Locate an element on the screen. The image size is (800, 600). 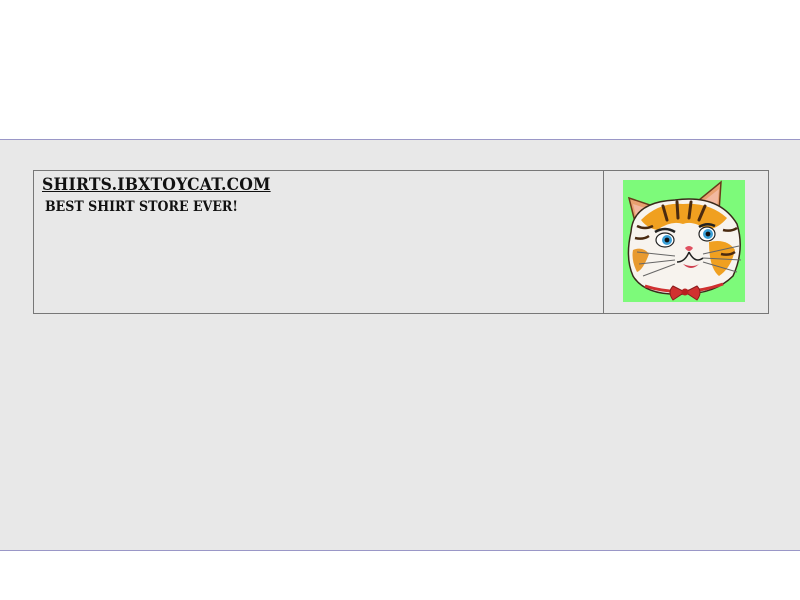
cat-logo-icon is located at coordinates (684, 241).